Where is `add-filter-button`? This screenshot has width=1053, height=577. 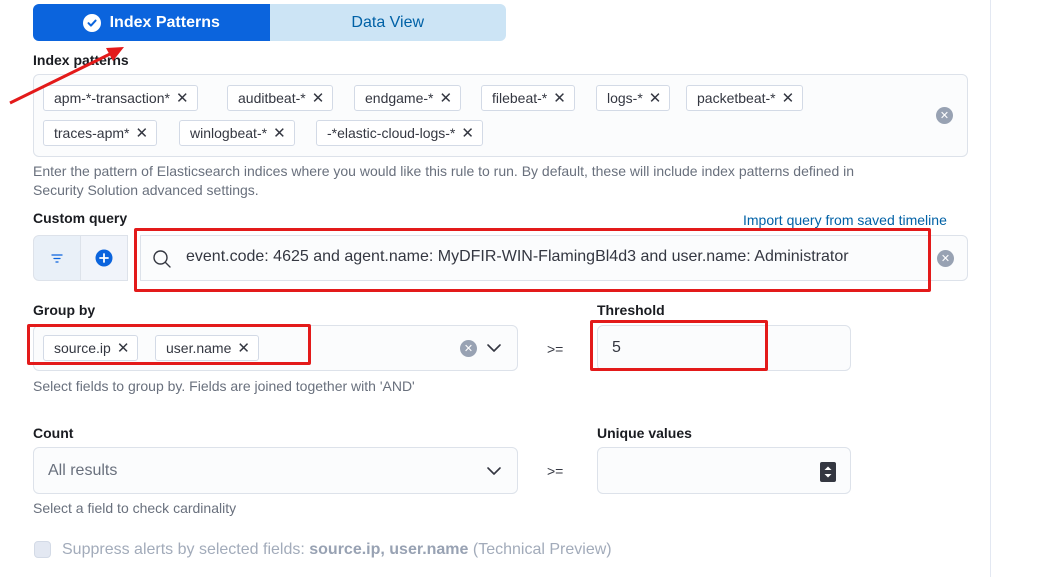
add-filter-button is located at coordinates (103, 258).